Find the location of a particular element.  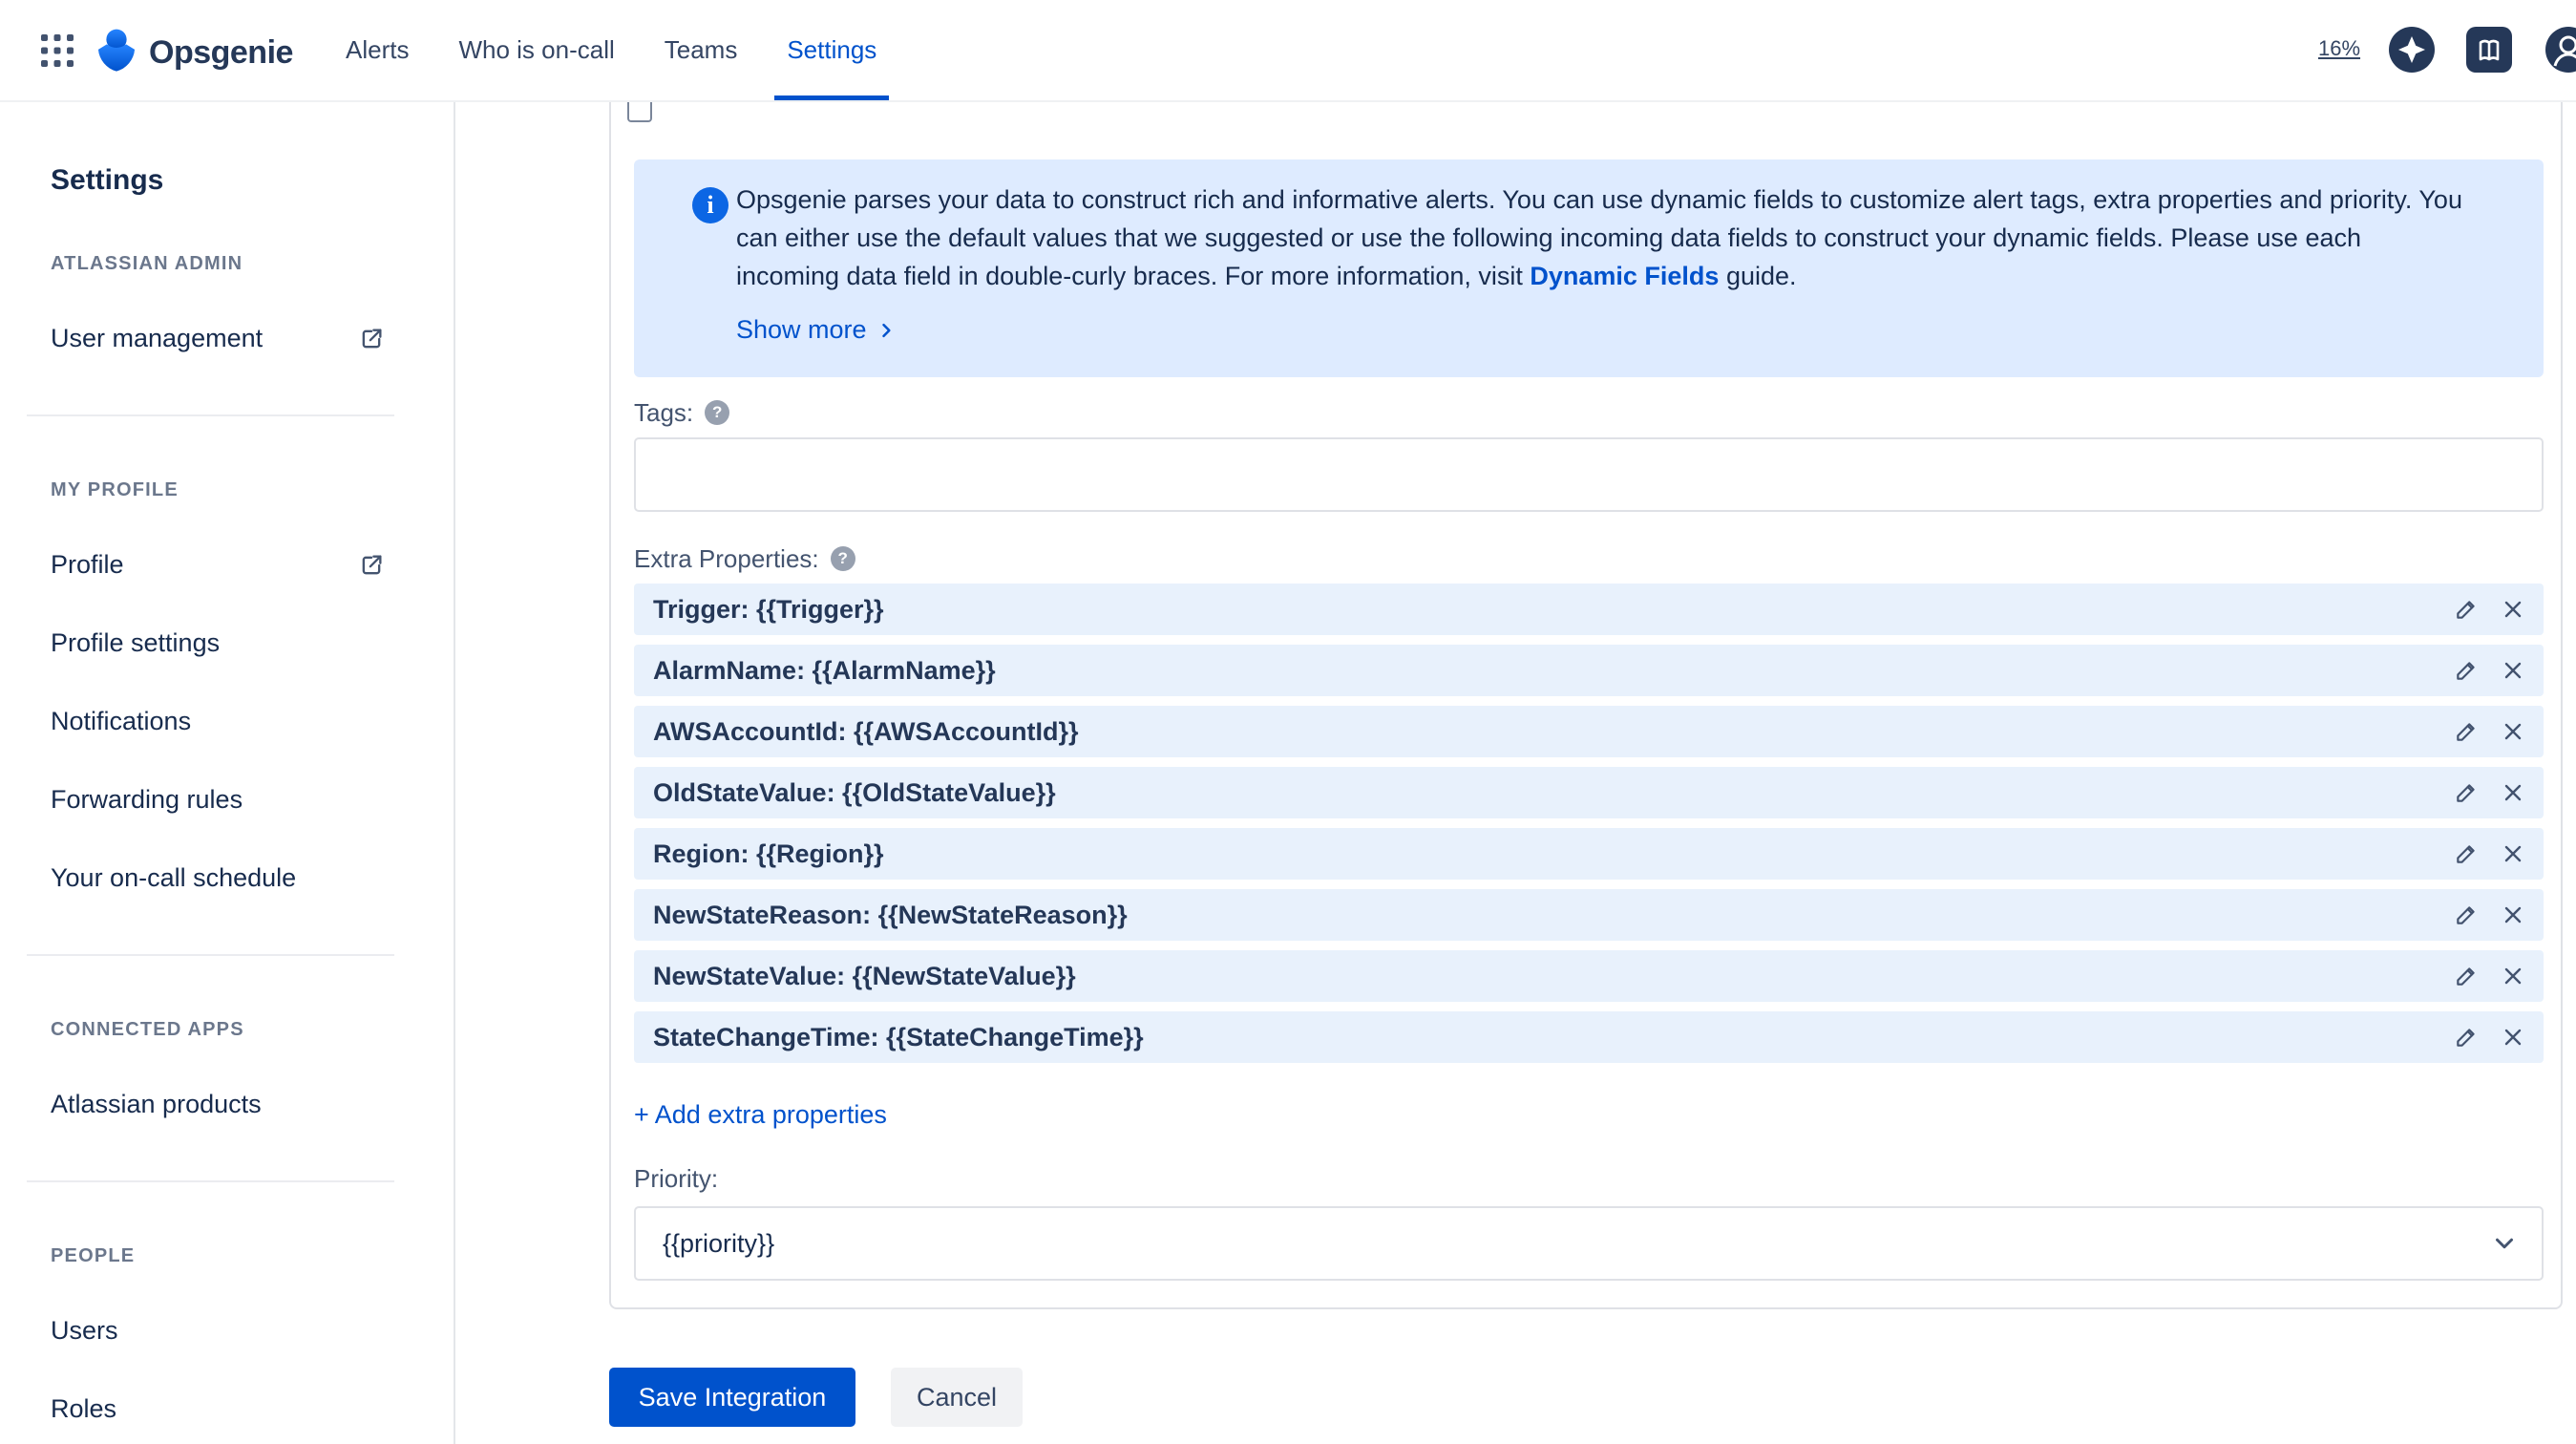

nav-who-is-on-call: Who is on-call is located at coordinates (536, 50).